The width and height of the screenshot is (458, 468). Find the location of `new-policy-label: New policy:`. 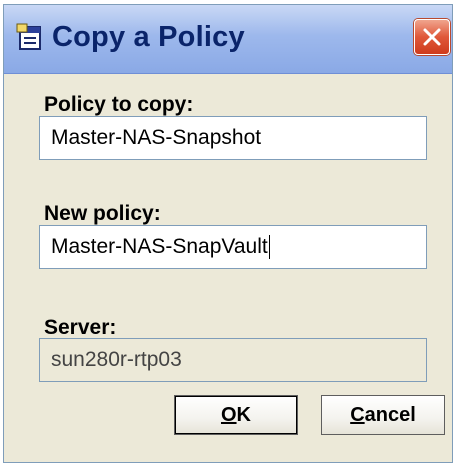

new-policy-label: New policy: is located at coordinates (102, 213).